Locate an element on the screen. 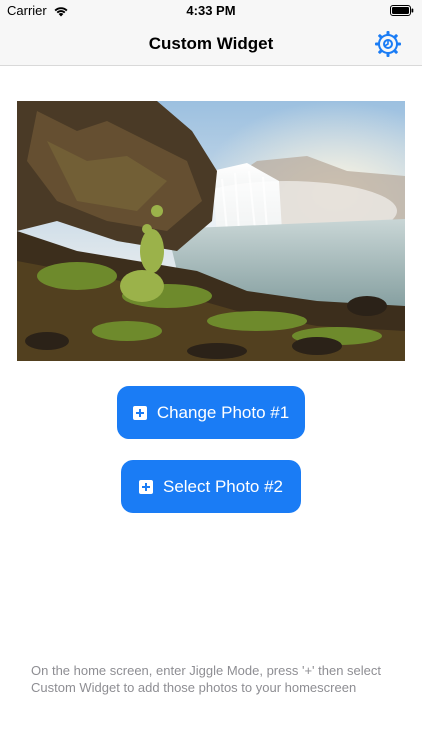 The width and height of the screenshot is (422, 750). change-photo-1-button: Change Photo #1 is located at coordinates (211, 412).